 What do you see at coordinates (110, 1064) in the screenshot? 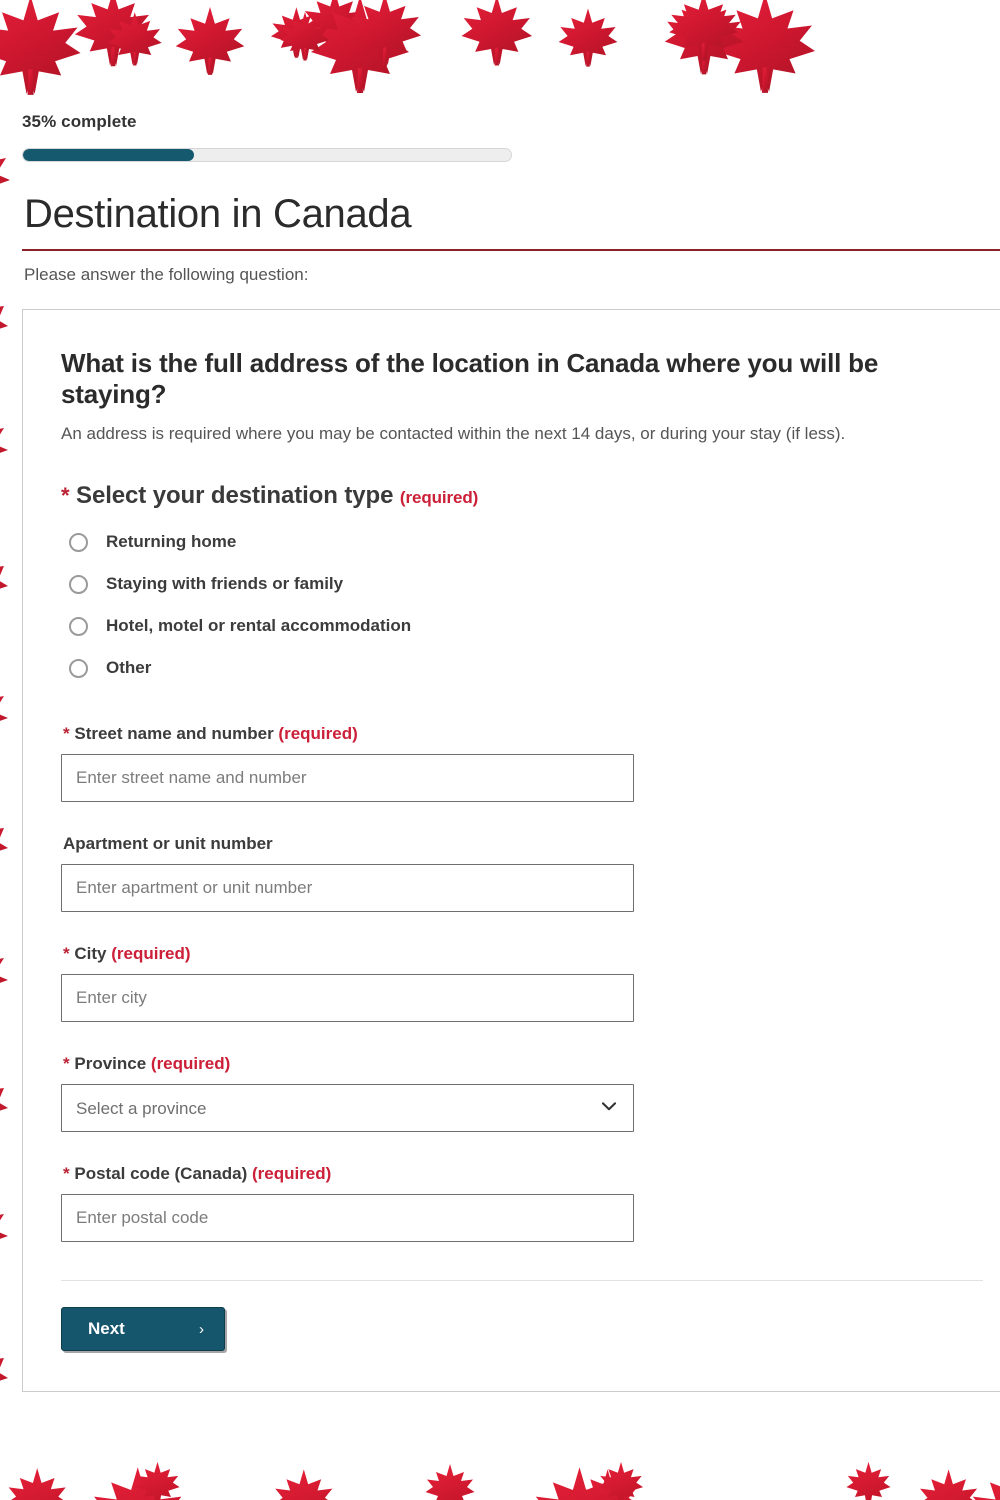
I see `province-label-text: Province` at bounding box center [110, 1064].